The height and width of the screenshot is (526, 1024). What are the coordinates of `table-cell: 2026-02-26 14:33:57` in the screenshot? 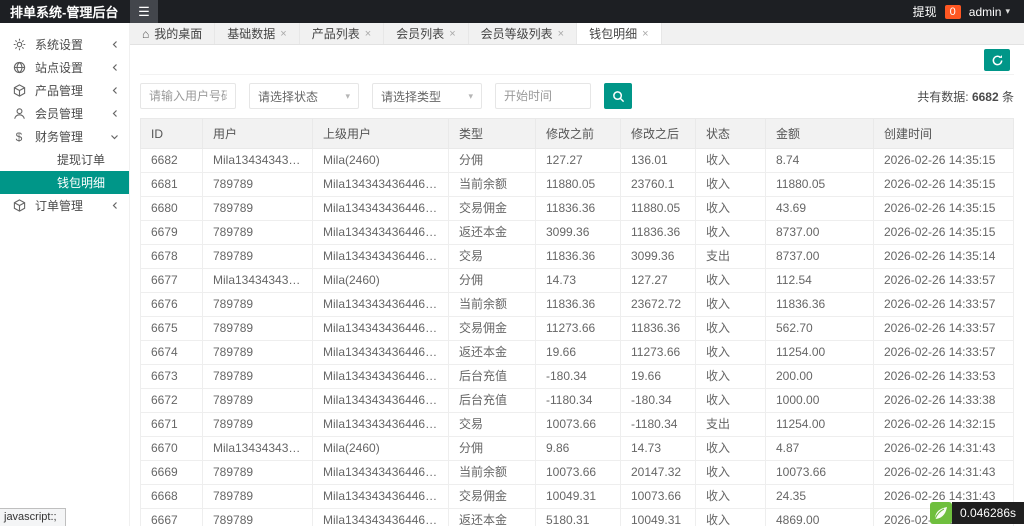 It's located at (943, 304).